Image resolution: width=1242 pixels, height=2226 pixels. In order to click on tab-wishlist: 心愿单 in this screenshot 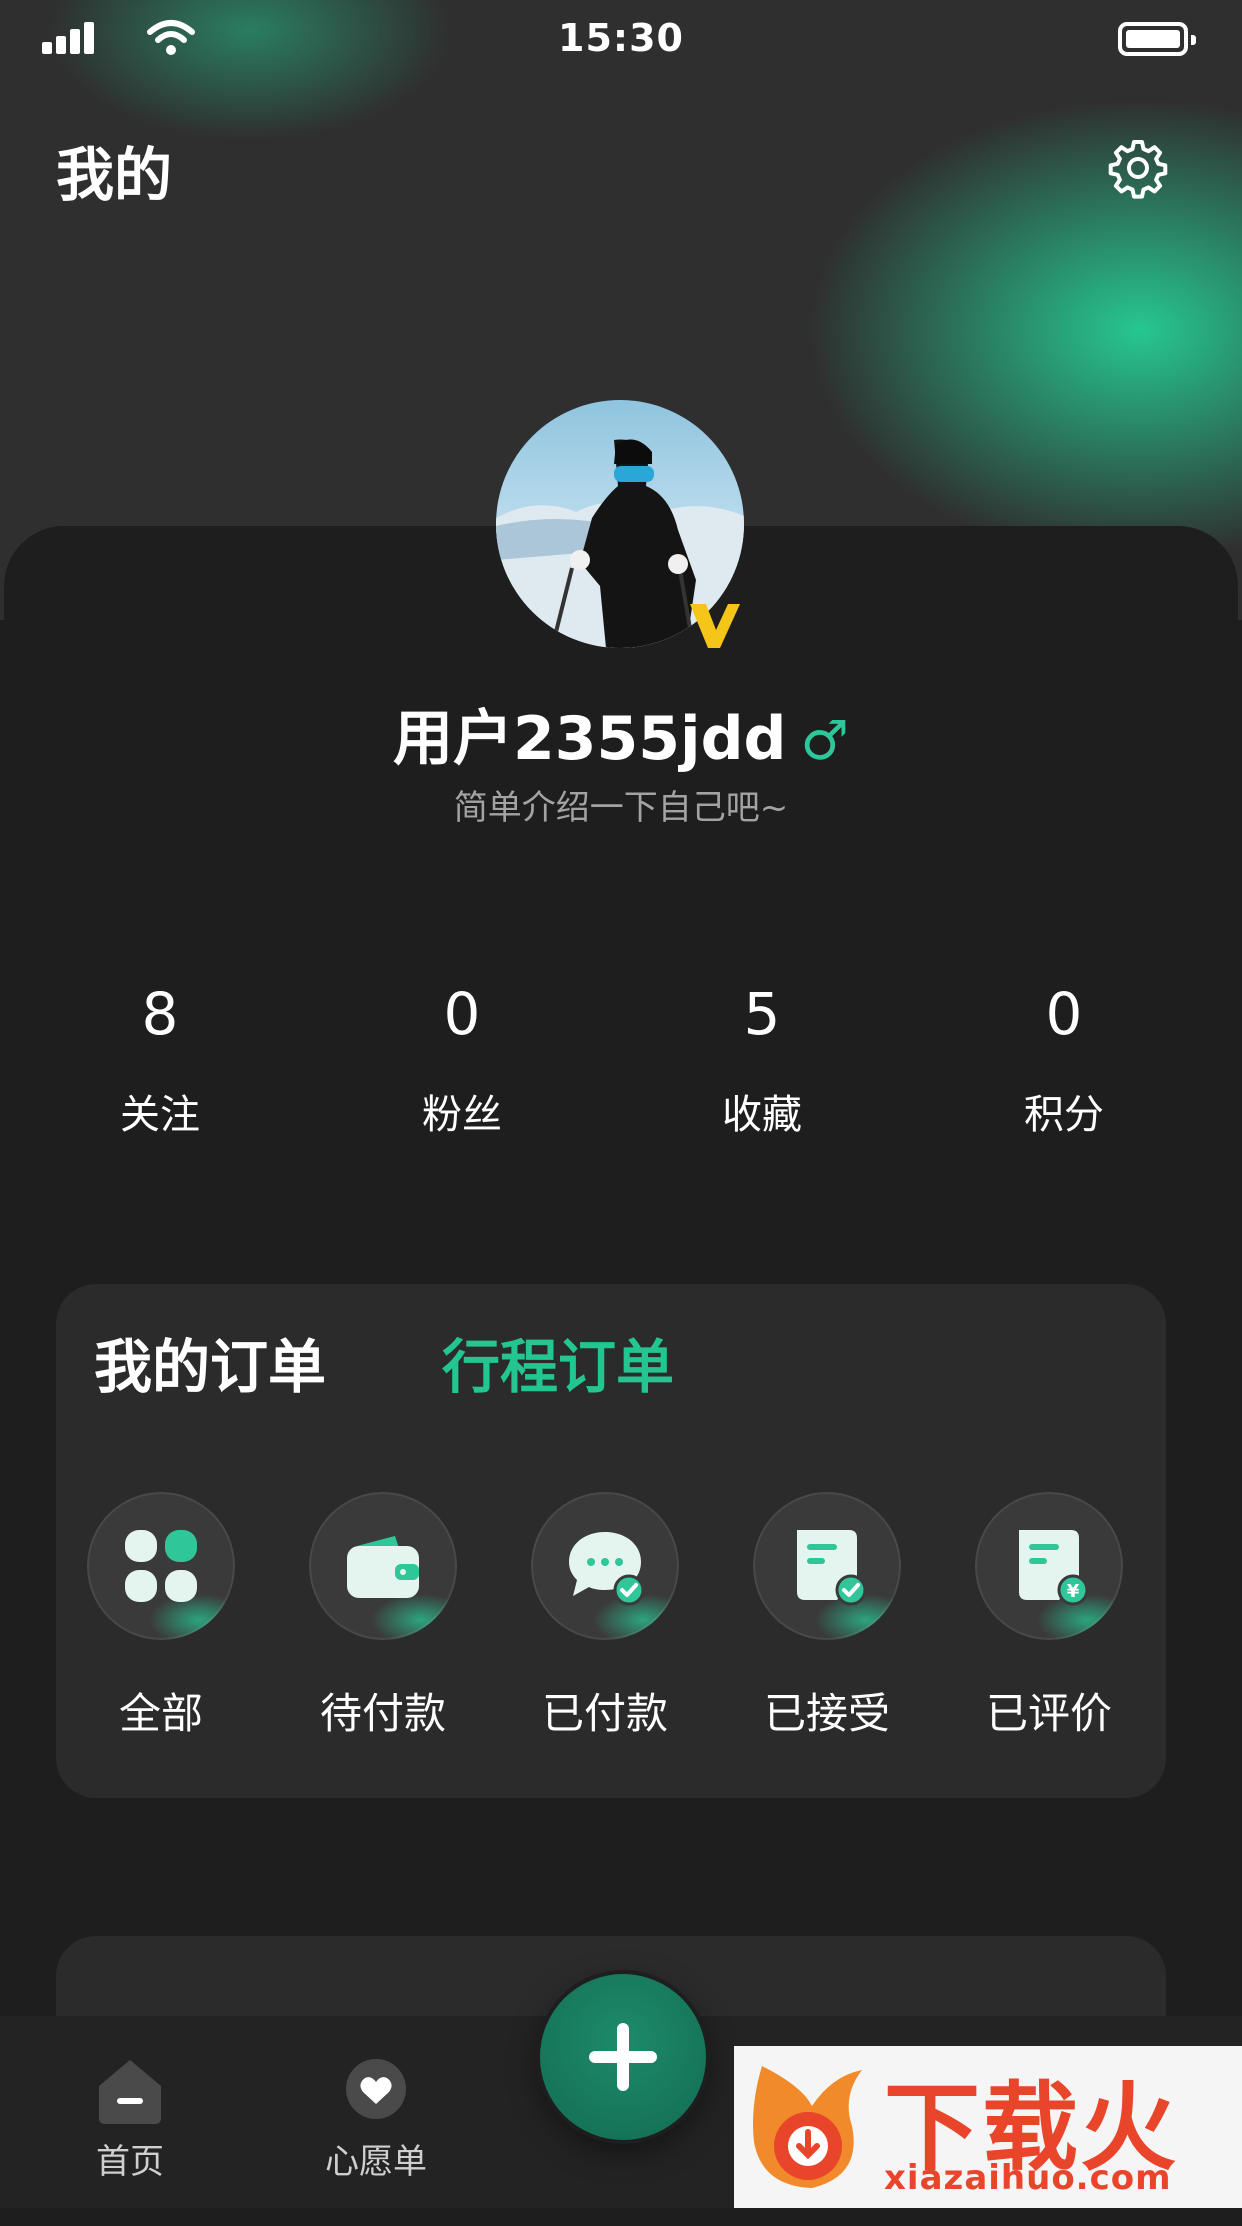, I will do `click(376, 2119)`.